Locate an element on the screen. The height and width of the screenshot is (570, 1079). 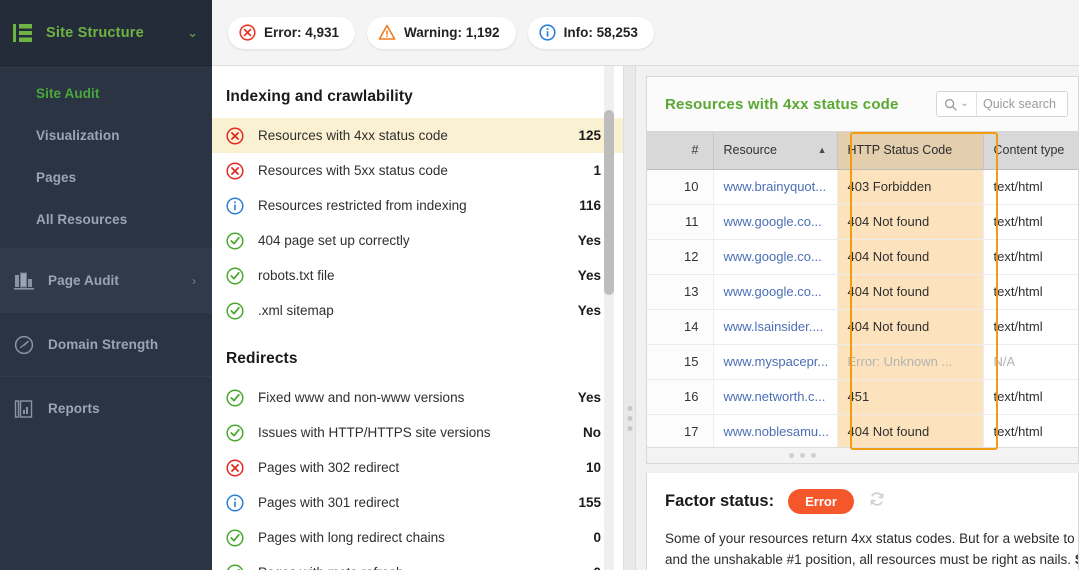
error-icon is located at coordinates (247, 32).